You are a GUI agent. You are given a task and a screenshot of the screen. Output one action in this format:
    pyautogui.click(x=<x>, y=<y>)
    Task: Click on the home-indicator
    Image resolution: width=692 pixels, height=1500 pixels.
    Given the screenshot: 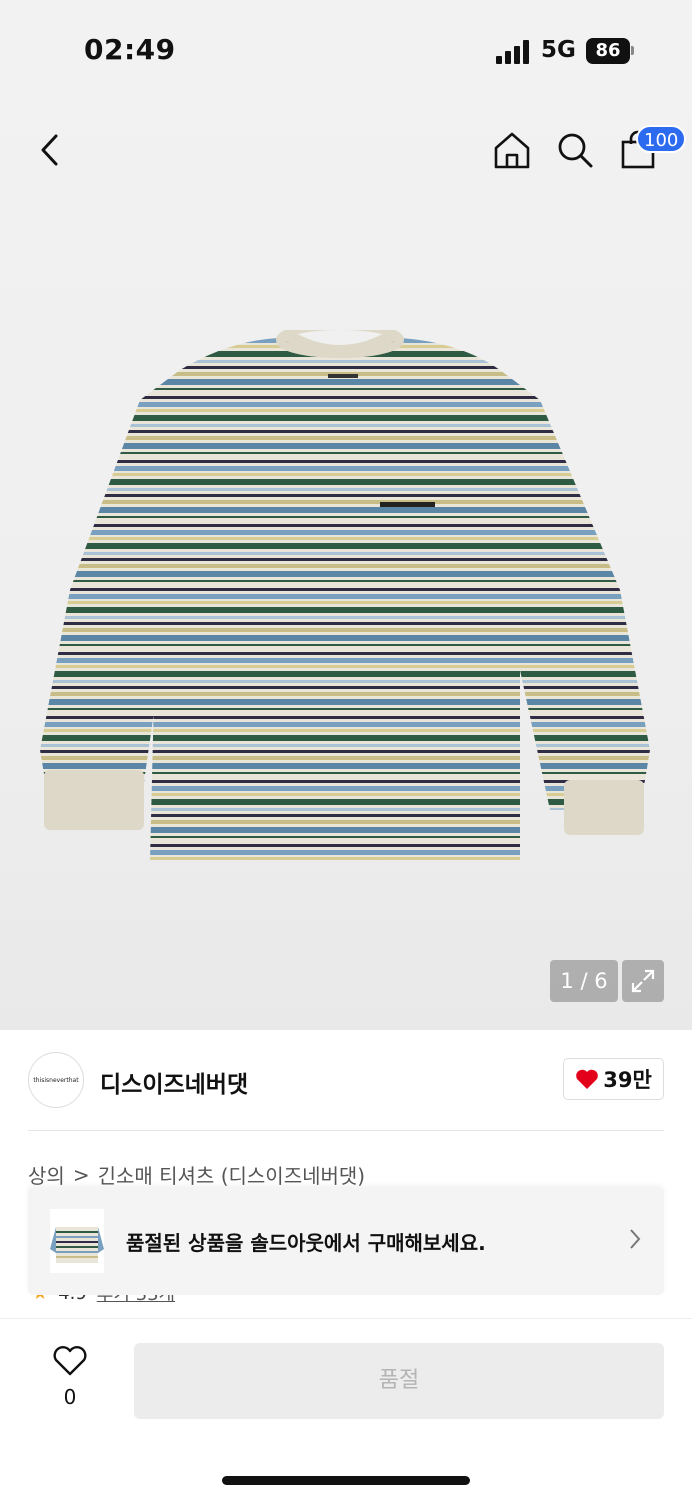 What is the action you would take?
    pyautogui.click(x=346, y=1480)
    